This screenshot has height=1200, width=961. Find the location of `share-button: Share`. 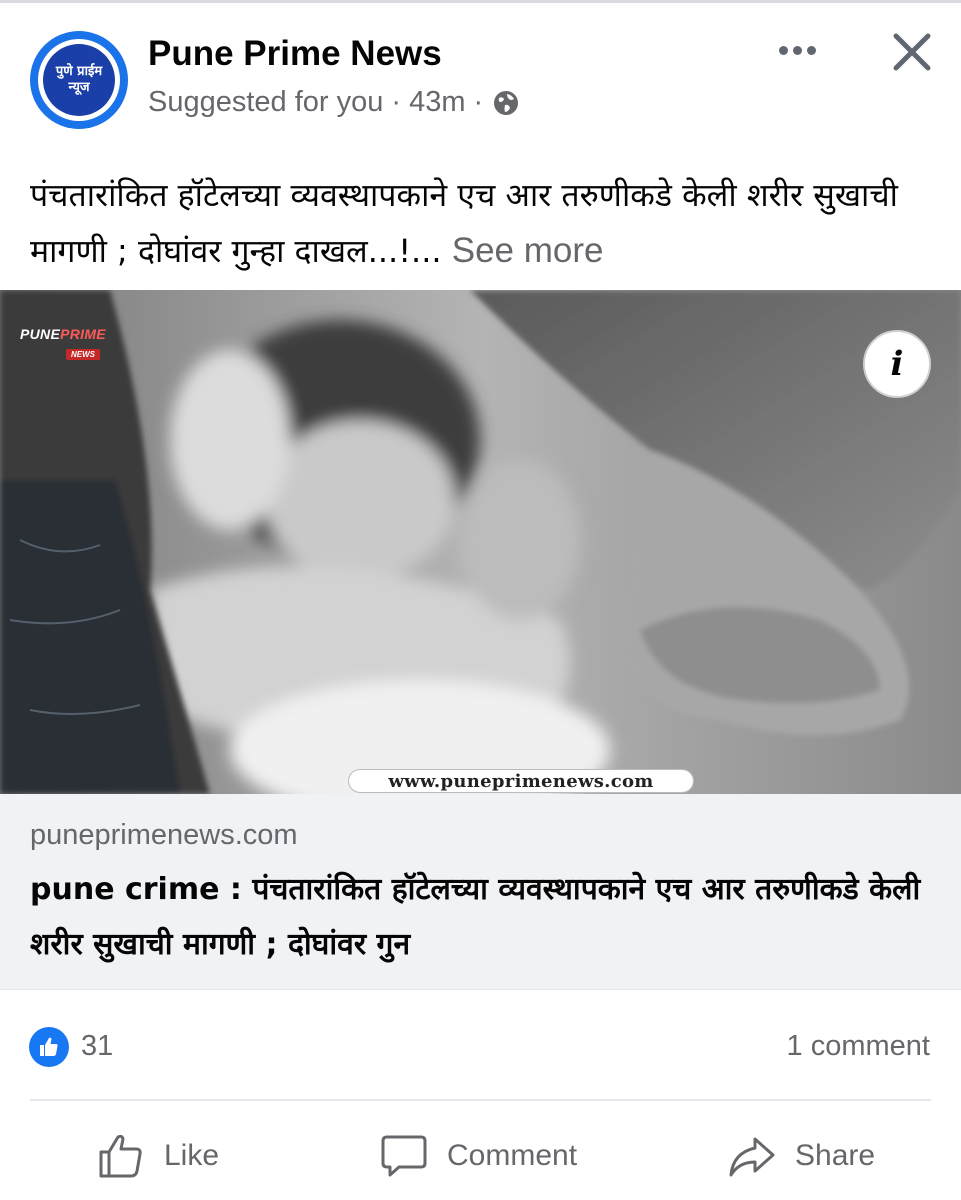

share-button: Share is located at coordinates (801, 1156).